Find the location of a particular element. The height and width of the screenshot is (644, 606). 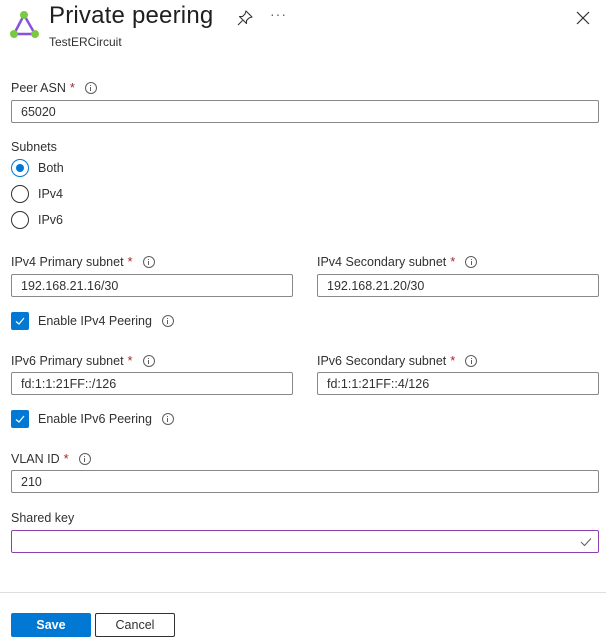

ipv4-primary-value: 192.168.21.16/30 is located at coordinates (70, 285).